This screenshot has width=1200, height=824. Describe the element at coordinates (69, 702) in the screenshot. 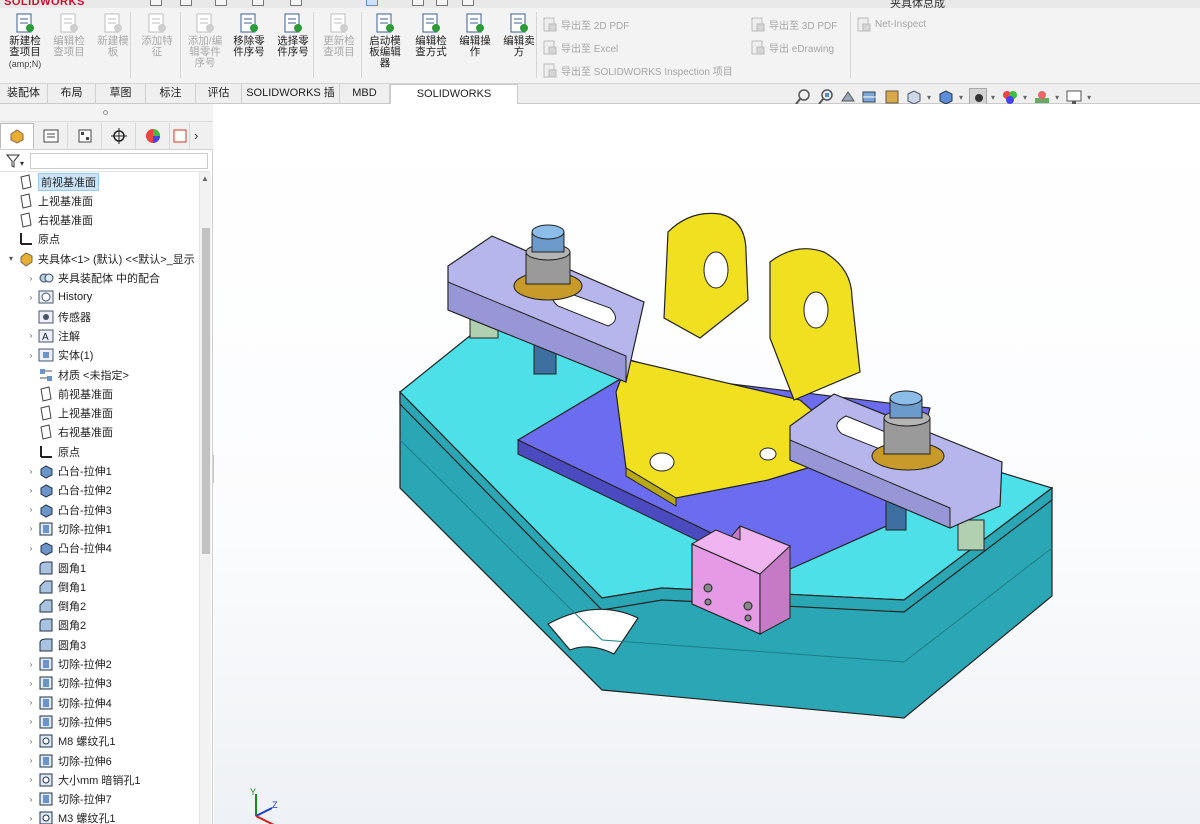

I see `tree-node: › 切除-拉伸4` at that location.